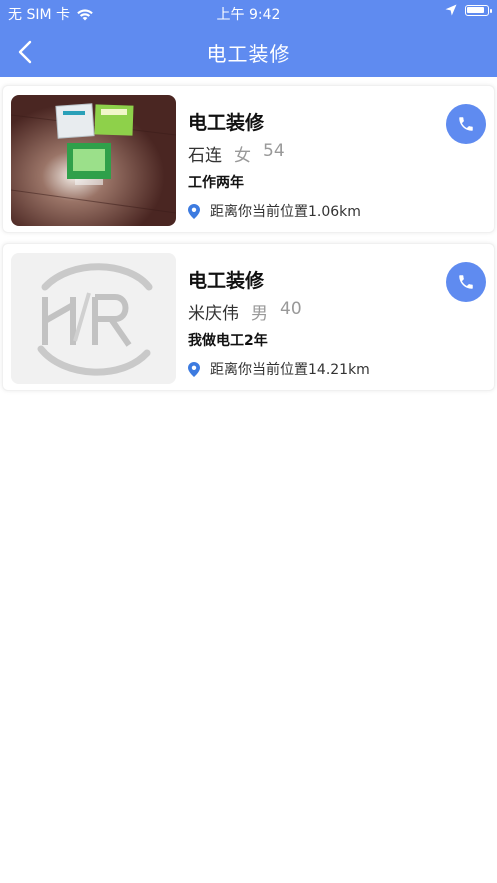  What do you see at coordinates (228, 341) in the screenshot?
I see `listing-description: 我做电工2年` at bounding box center [228, 341].